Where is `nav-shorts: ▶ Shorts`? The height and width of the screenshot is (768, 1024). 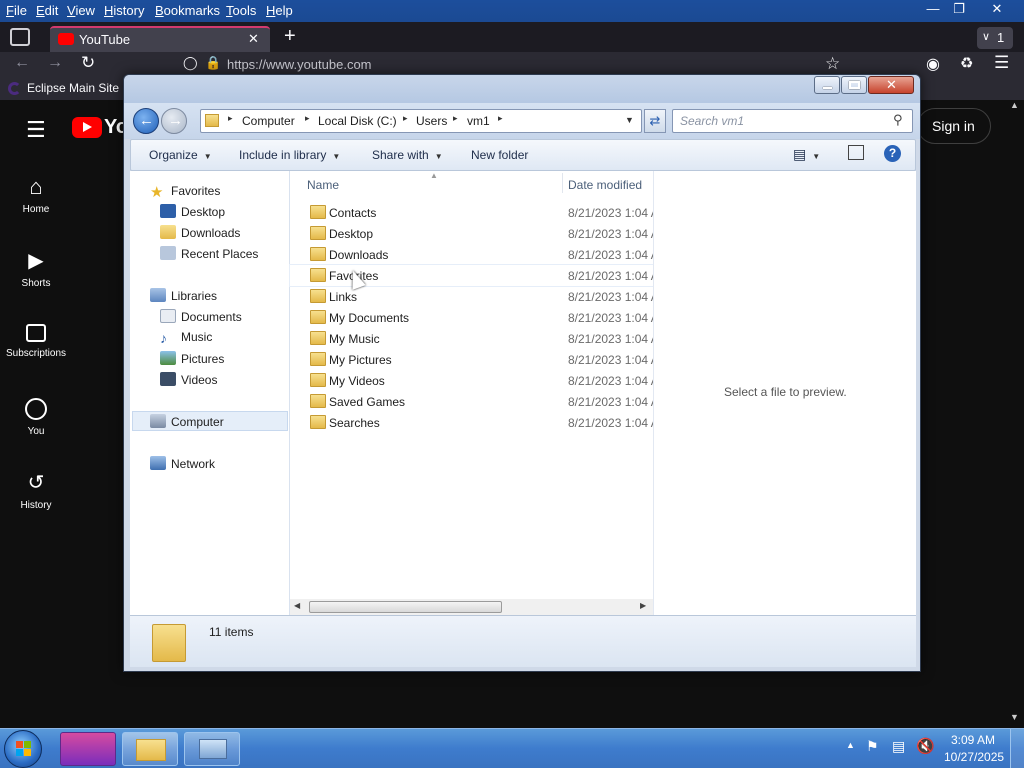
nav-shorts: ▶ Shorts is located at coordinates (36, 269).